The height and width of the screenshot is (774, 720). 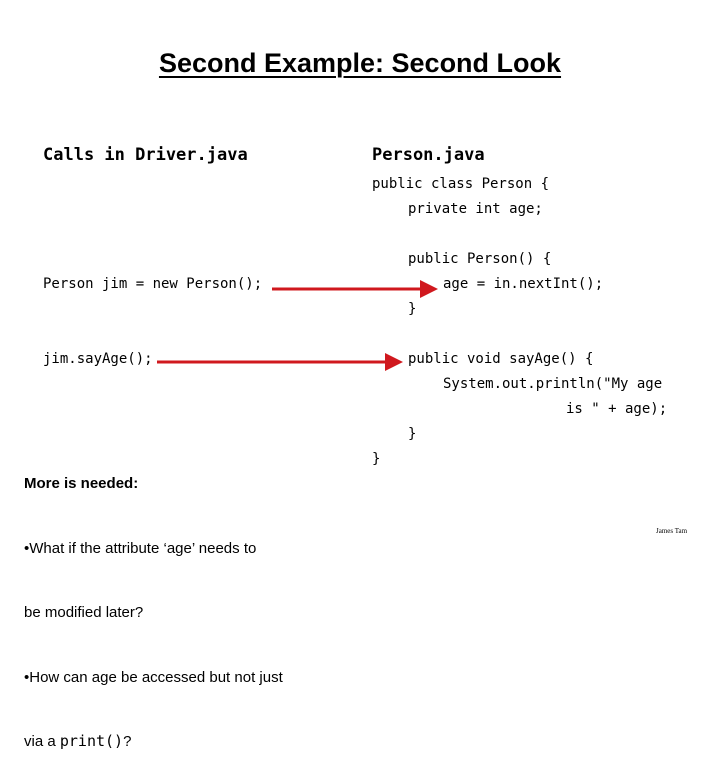 I want to click on notes-heading: More is needed:, so click(x=81, y=483).